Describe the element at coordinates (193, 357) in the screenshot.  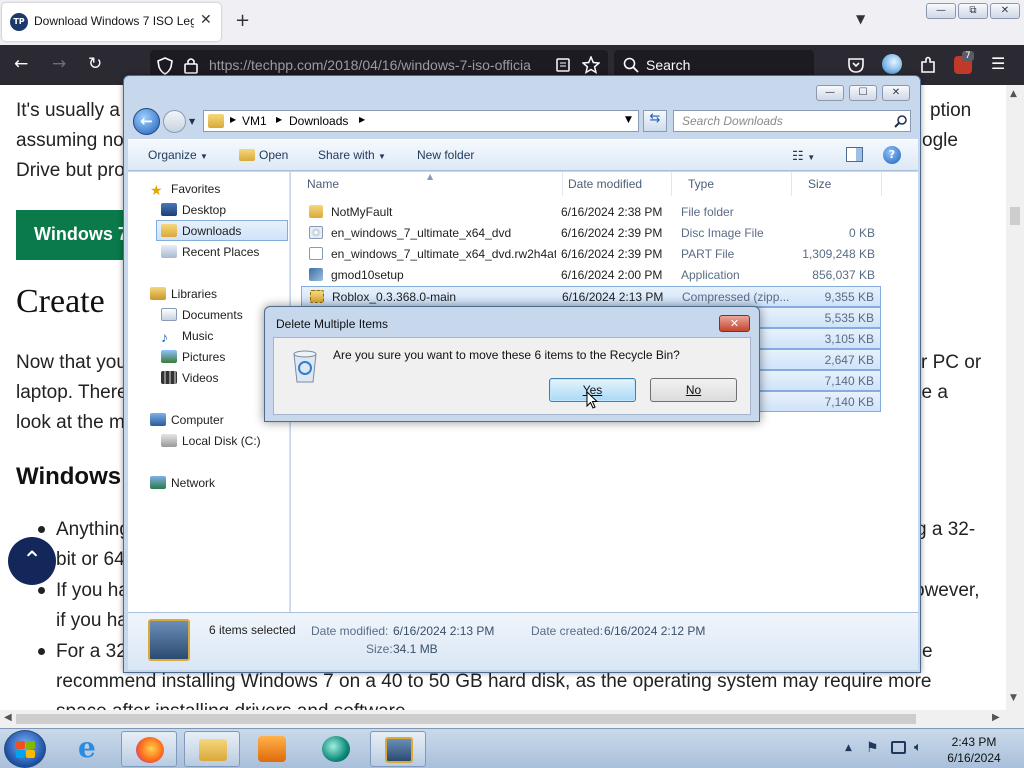
I see `nav-pictures: Pictures` at that location.